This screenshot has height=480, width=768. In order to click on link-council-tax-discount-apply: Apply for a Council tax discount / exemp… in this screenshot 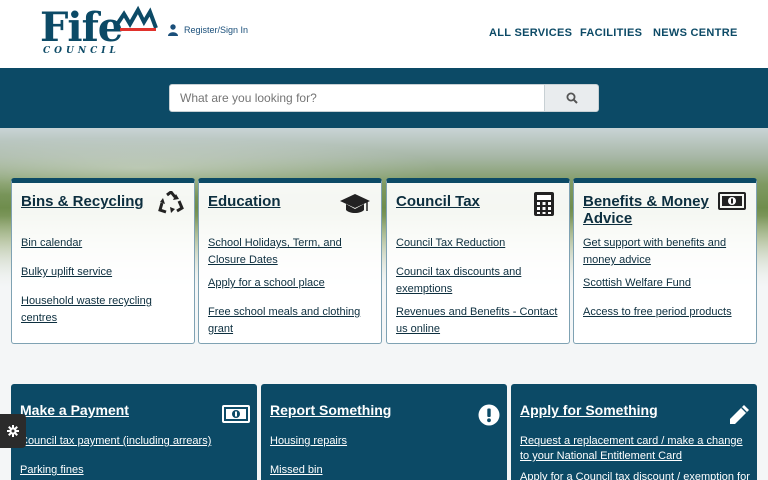, I will do `click(635, 475)`.